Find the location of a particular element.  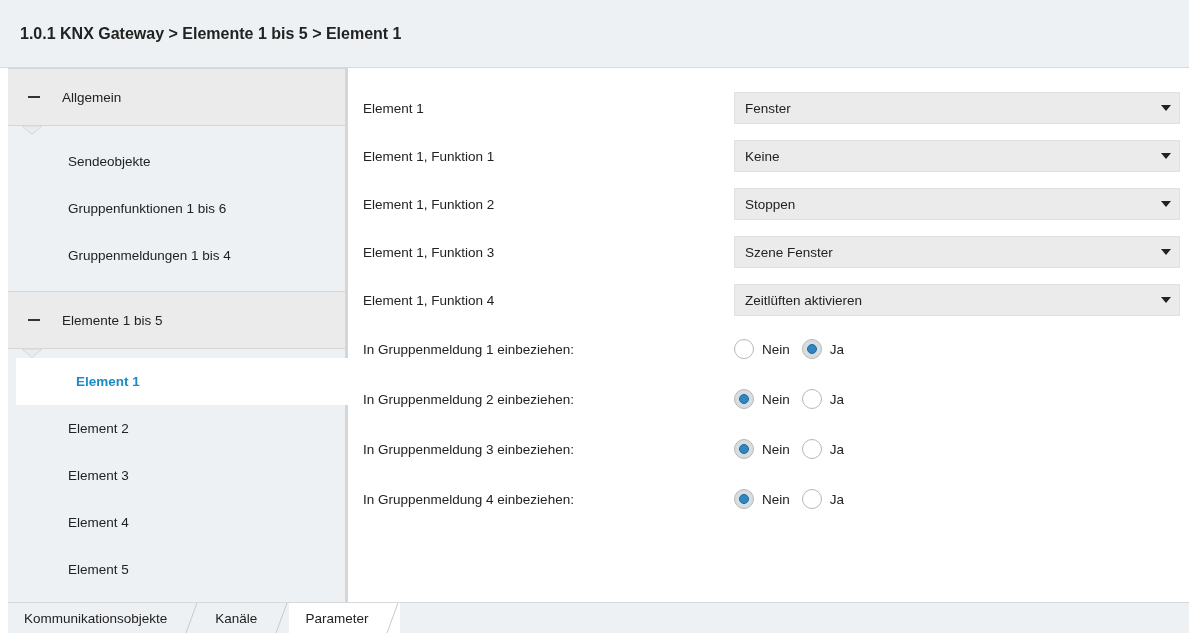

sidebar-item: Element 3 is located at coordinates (176, 475).